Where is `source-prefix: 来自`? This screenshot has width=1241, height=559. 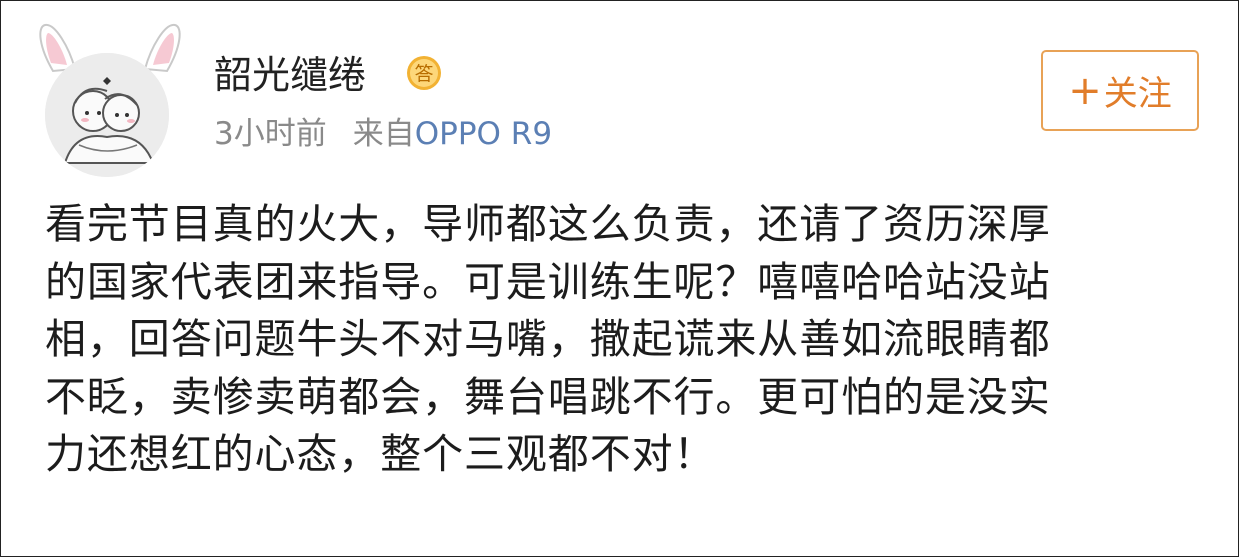
source-prefix: 来自 is located at coordinates (383, 134).